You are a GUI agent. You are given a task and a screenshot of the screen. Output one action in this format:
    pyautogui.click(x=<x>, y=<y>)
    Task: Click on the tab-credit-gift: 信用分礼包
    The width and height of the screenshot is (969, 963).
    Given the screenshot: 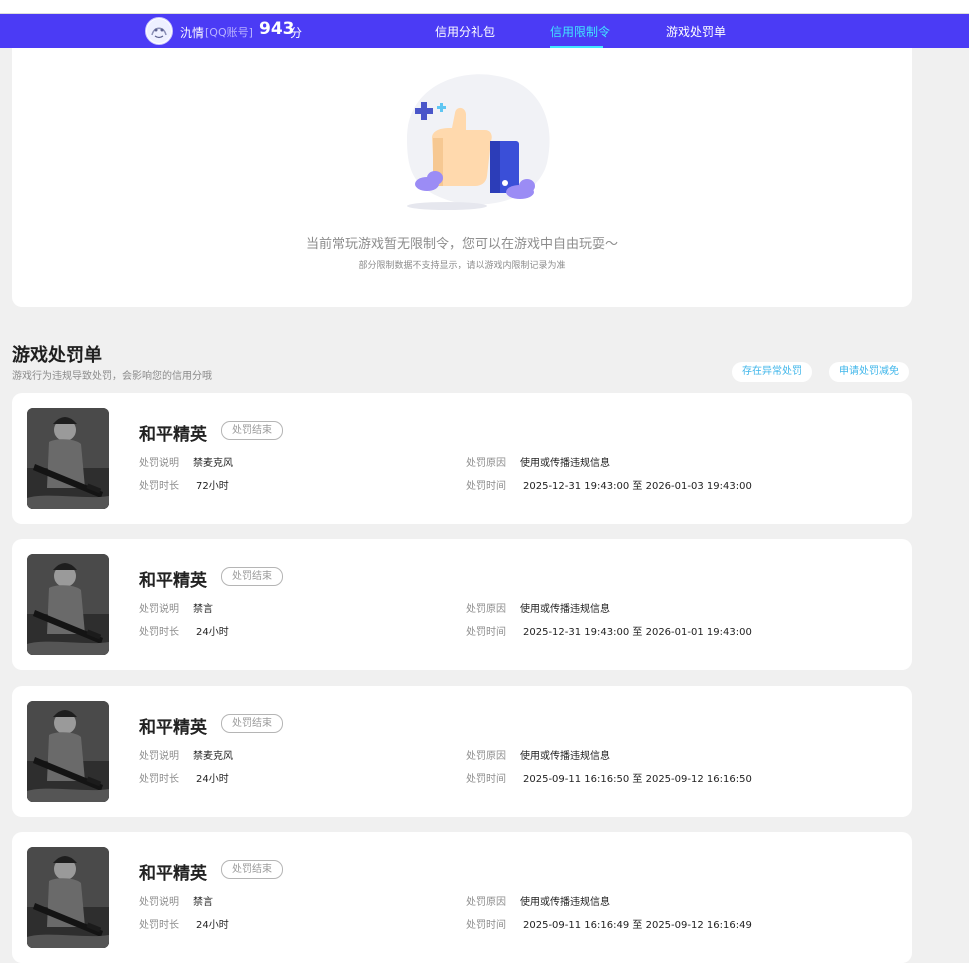 What is the action you would take?
    pyautogui.click(x=465, y=31)
    